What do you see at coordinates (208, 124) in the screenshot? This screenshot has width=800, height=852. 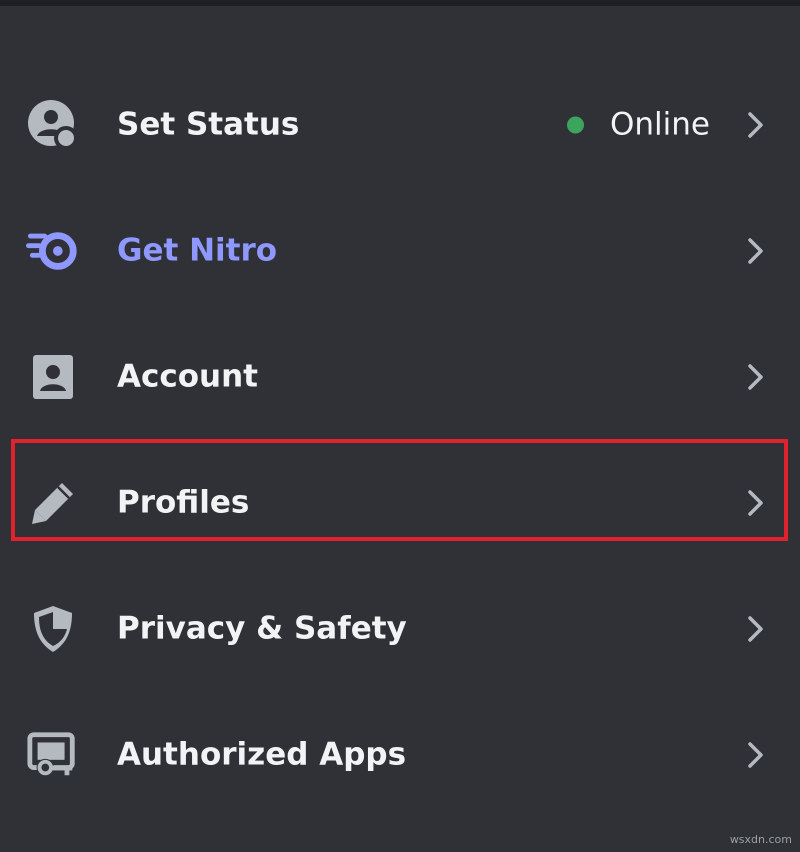 I see `menu-item-label: Set Status` at bounding box center [208, 124].